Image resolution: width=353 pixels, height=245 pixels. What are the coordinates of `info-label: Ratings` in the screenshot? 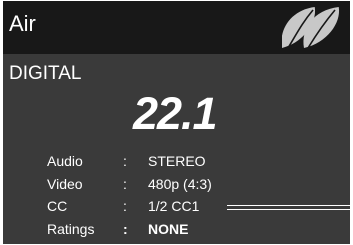 It's located at (71, 229).